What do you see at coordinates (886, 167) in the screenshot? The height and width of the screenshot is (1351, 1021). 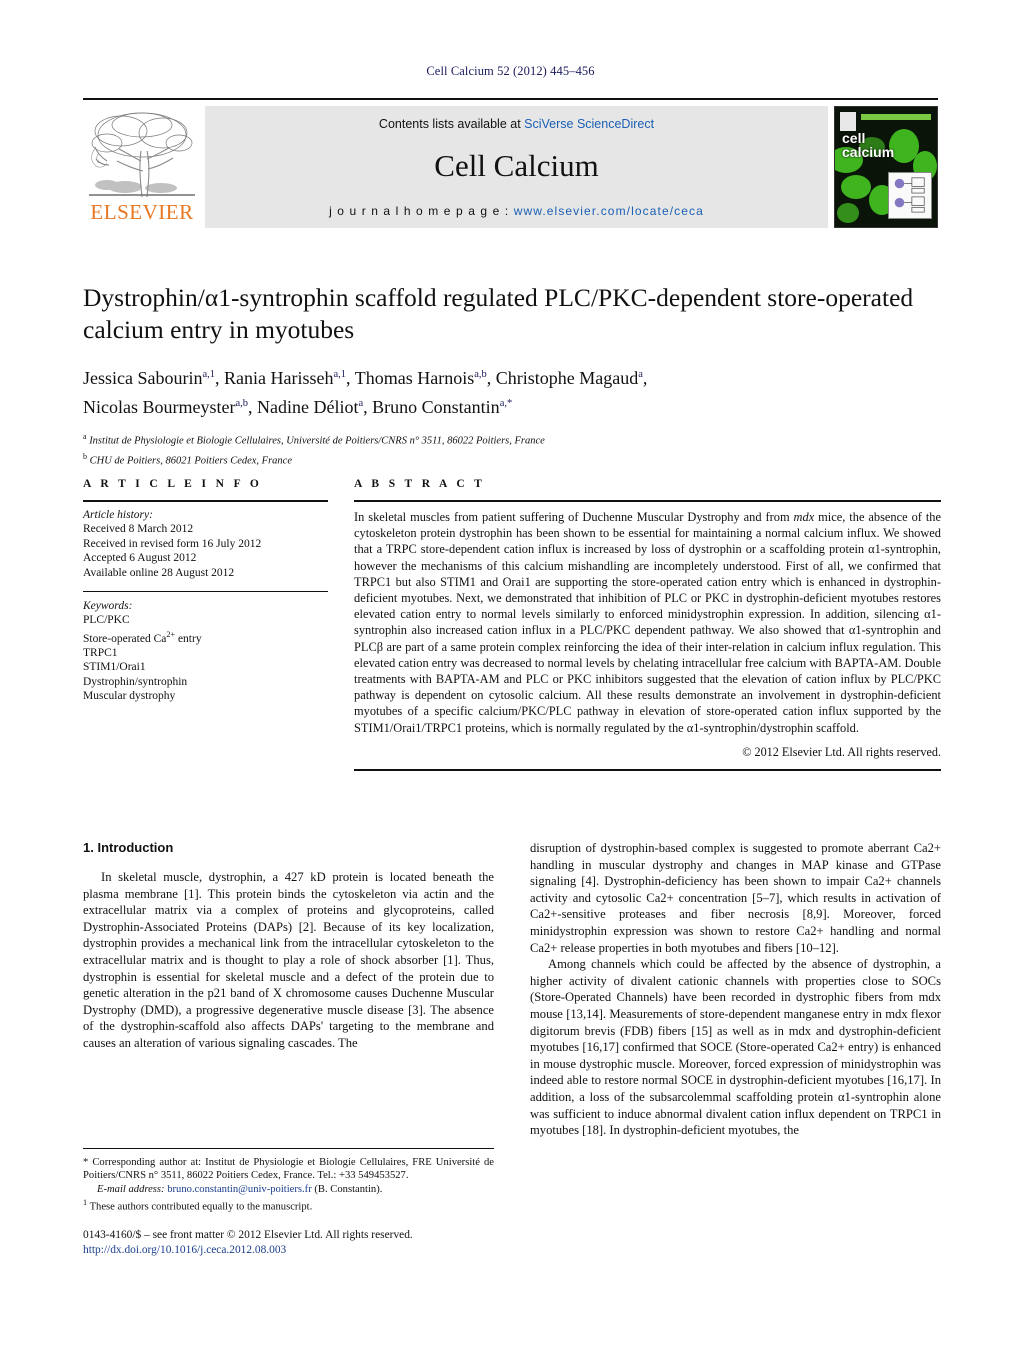 I see `journal-cover-thumbnail: cell calcium` at bounding box center [886, 167].